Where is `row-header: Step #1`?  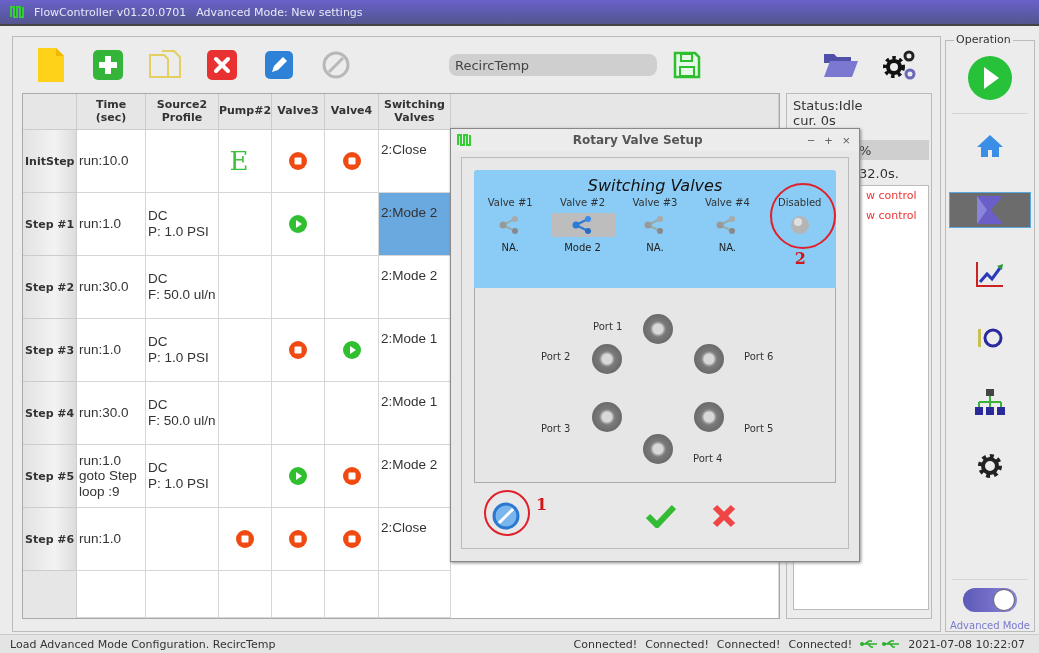 row-header: Step #1 is located at coordinates (50, 224).